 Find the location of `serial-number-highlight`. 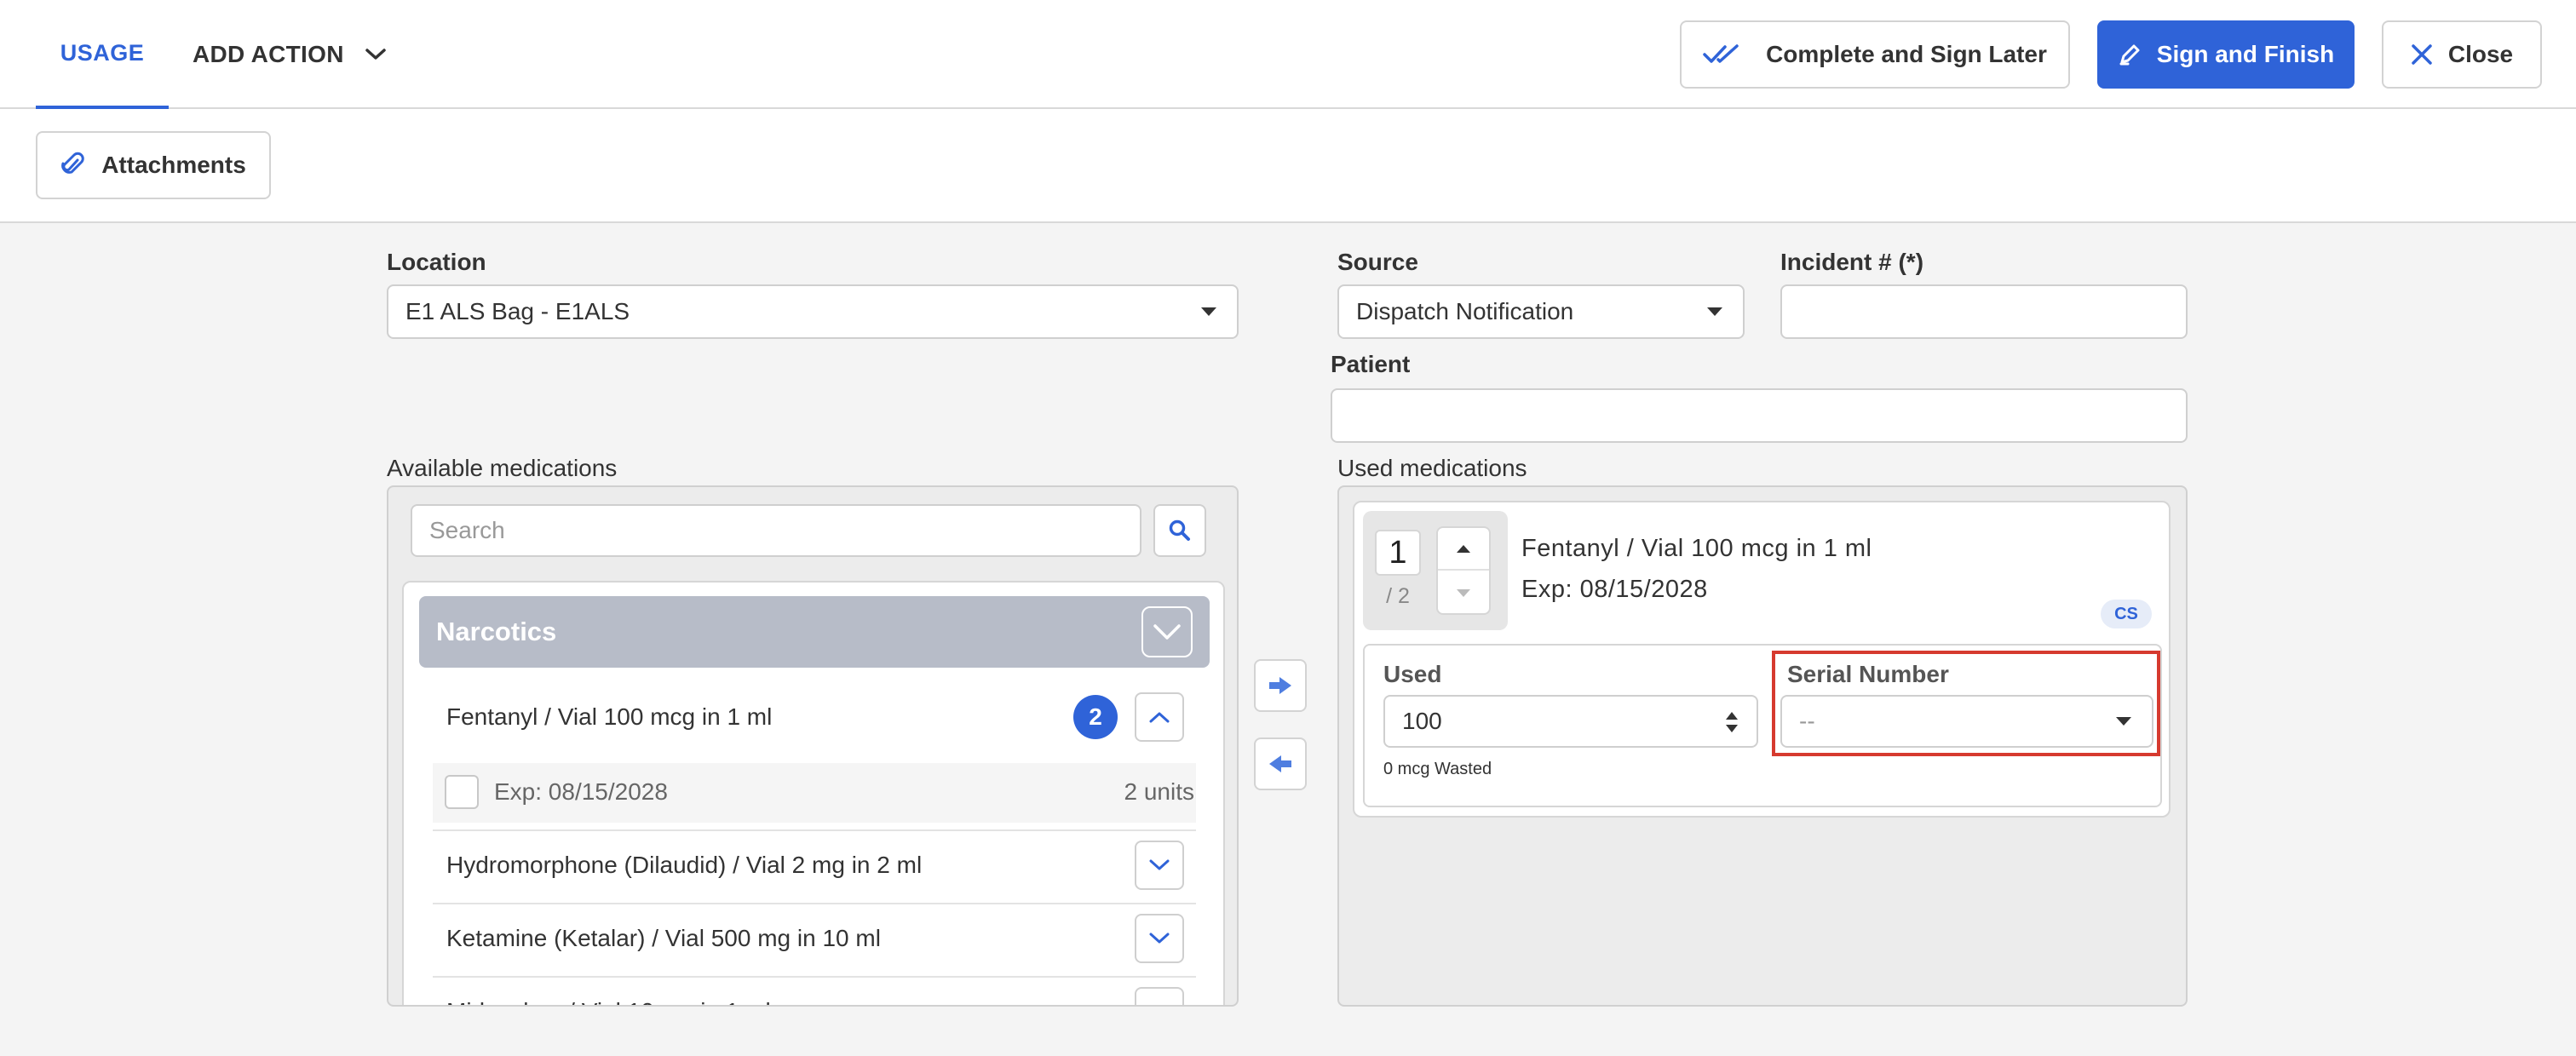

serial-number-highlight is located at coordinates (1966, 703).